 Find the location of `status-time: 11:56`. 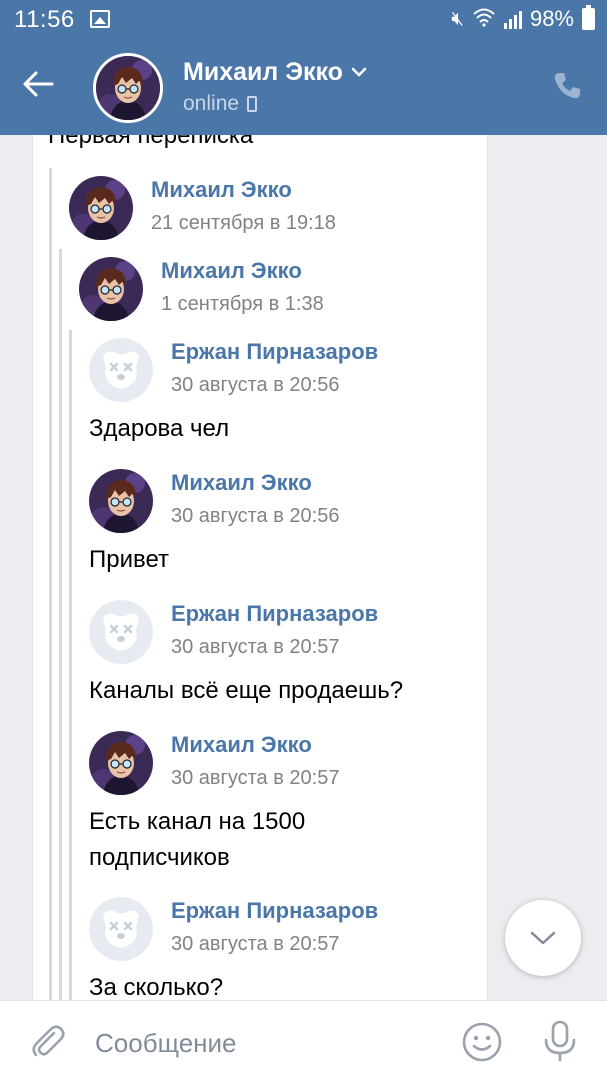

status-time: 11:56 is located at coordinates (44, 19).